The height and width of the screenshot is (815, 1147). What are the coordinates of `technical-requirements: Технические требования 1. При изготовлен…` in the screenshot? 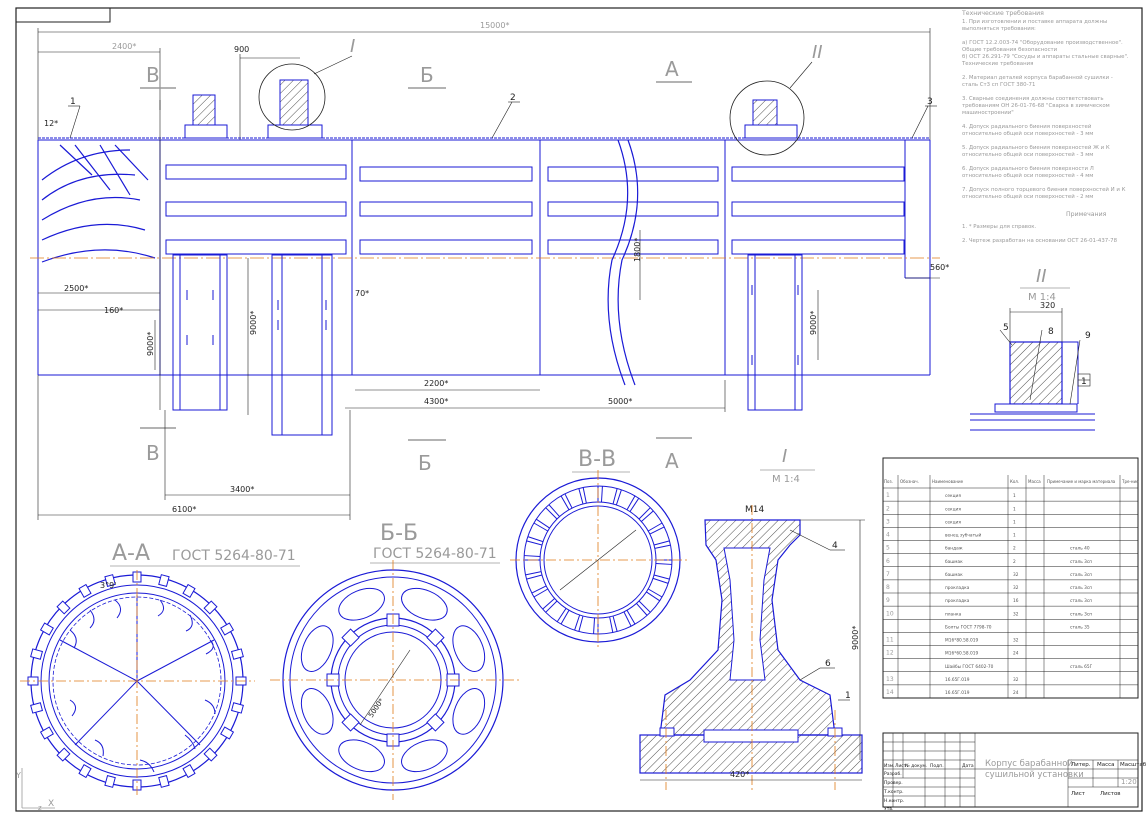 It's located at (1045, 126).